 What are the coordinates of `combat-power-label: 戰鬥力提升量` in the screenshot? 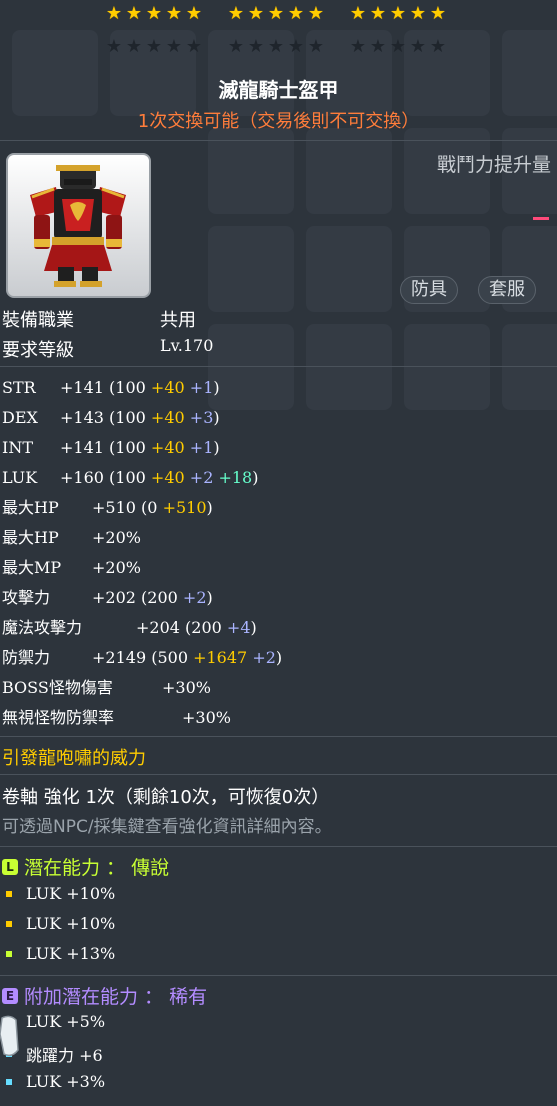 It's located at (493, 165).